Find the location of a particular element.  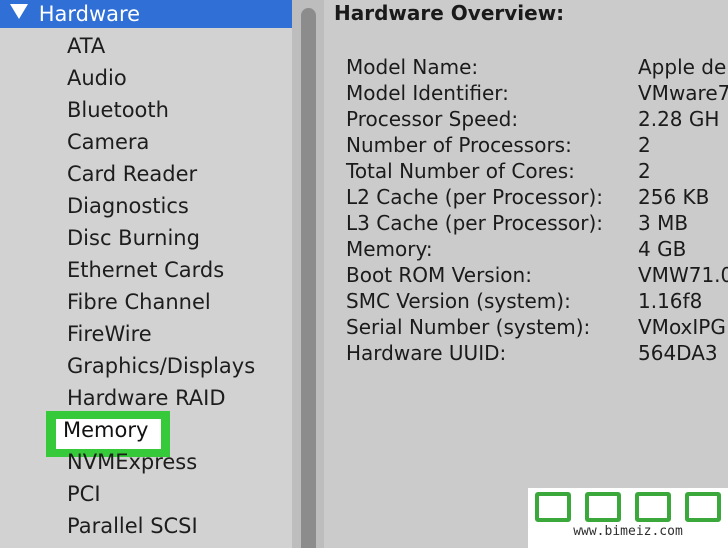

sidebar-item-label: Audio is located at coordinates (97, 78).